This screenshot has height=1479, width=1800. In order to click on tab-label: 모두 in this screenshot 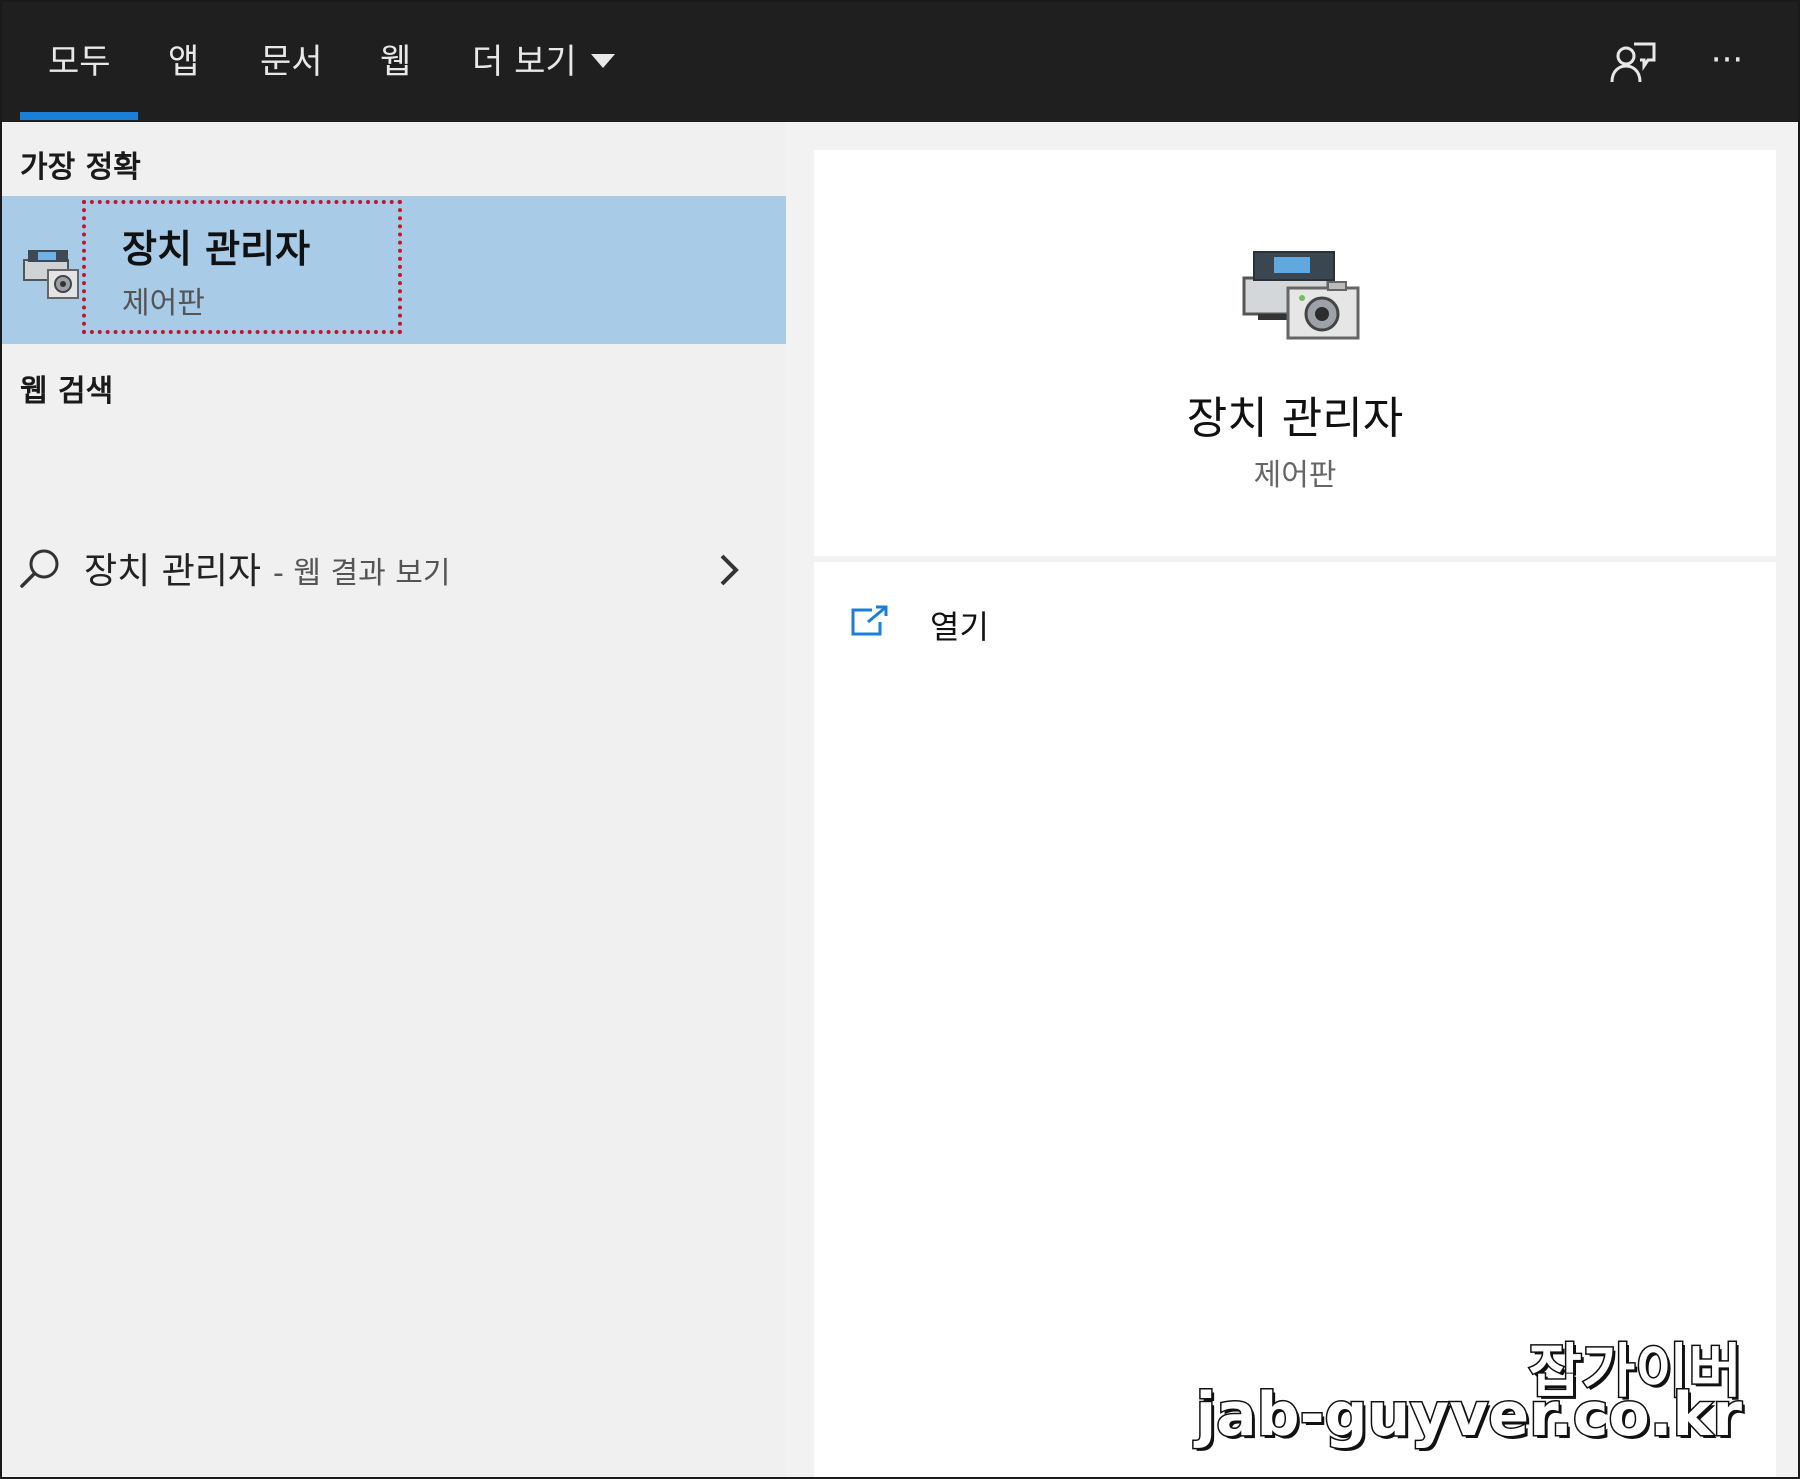, I will do `click(79, 62)`.